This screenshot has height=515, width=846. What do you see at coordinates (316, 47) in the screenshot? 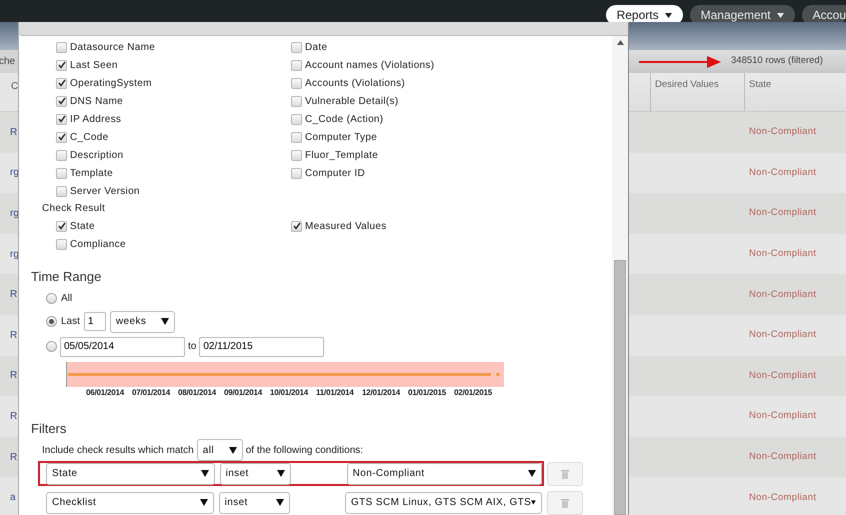
I see `checkbox-label: Date` at bounding box center [316, 47].